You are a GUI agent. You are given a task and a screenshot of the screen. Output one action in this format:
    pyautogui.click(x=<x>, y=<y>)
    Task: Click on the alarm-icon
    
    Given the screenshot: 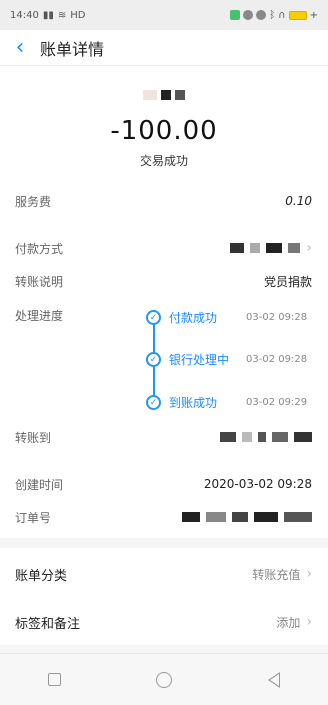 What is the action you would take?
    pyautogui.click(x=261, y=15)
    